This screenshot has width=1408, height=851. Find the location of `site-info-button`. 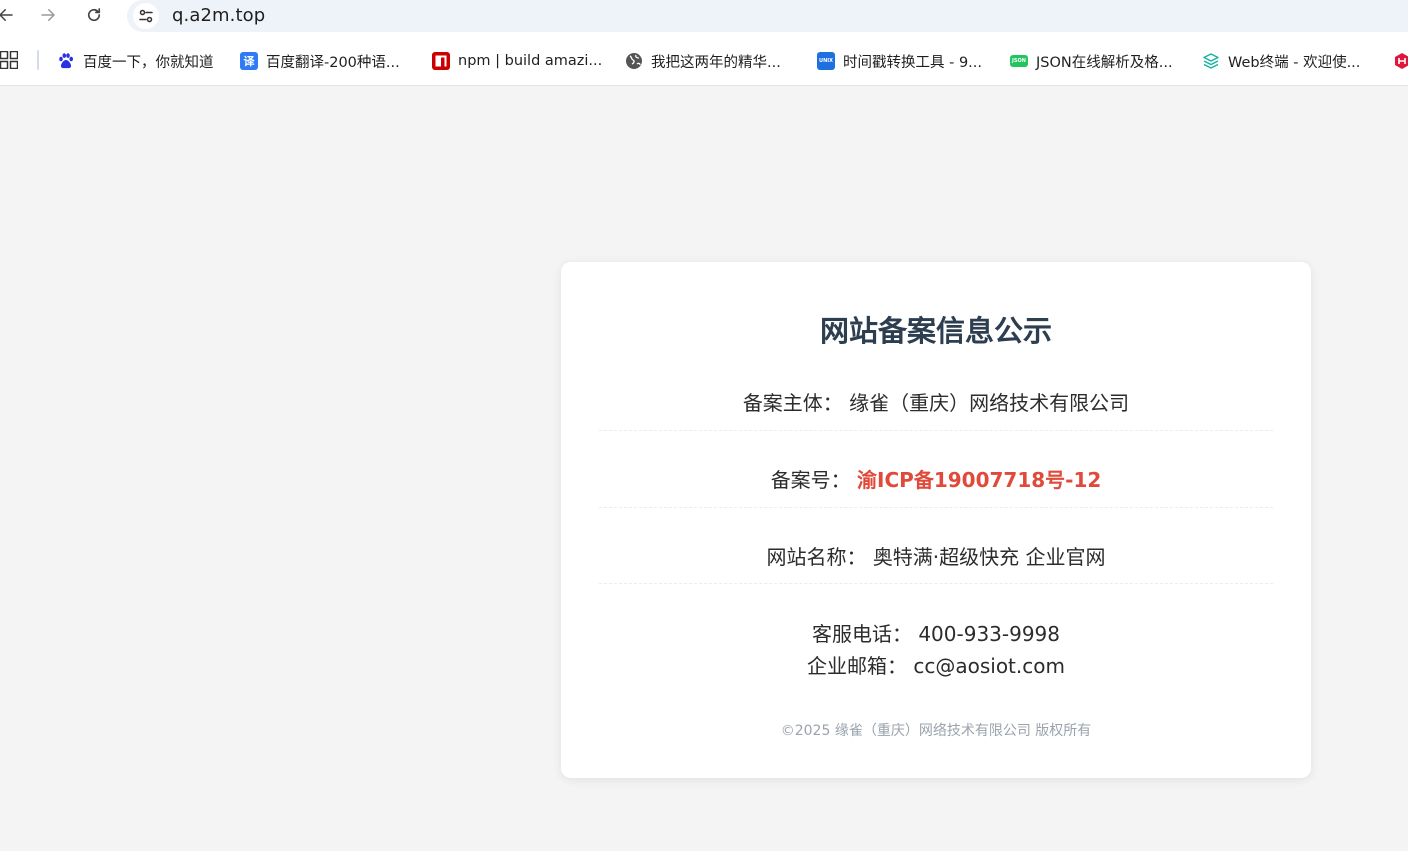

site-info-button is located at coordinates (146, 16).